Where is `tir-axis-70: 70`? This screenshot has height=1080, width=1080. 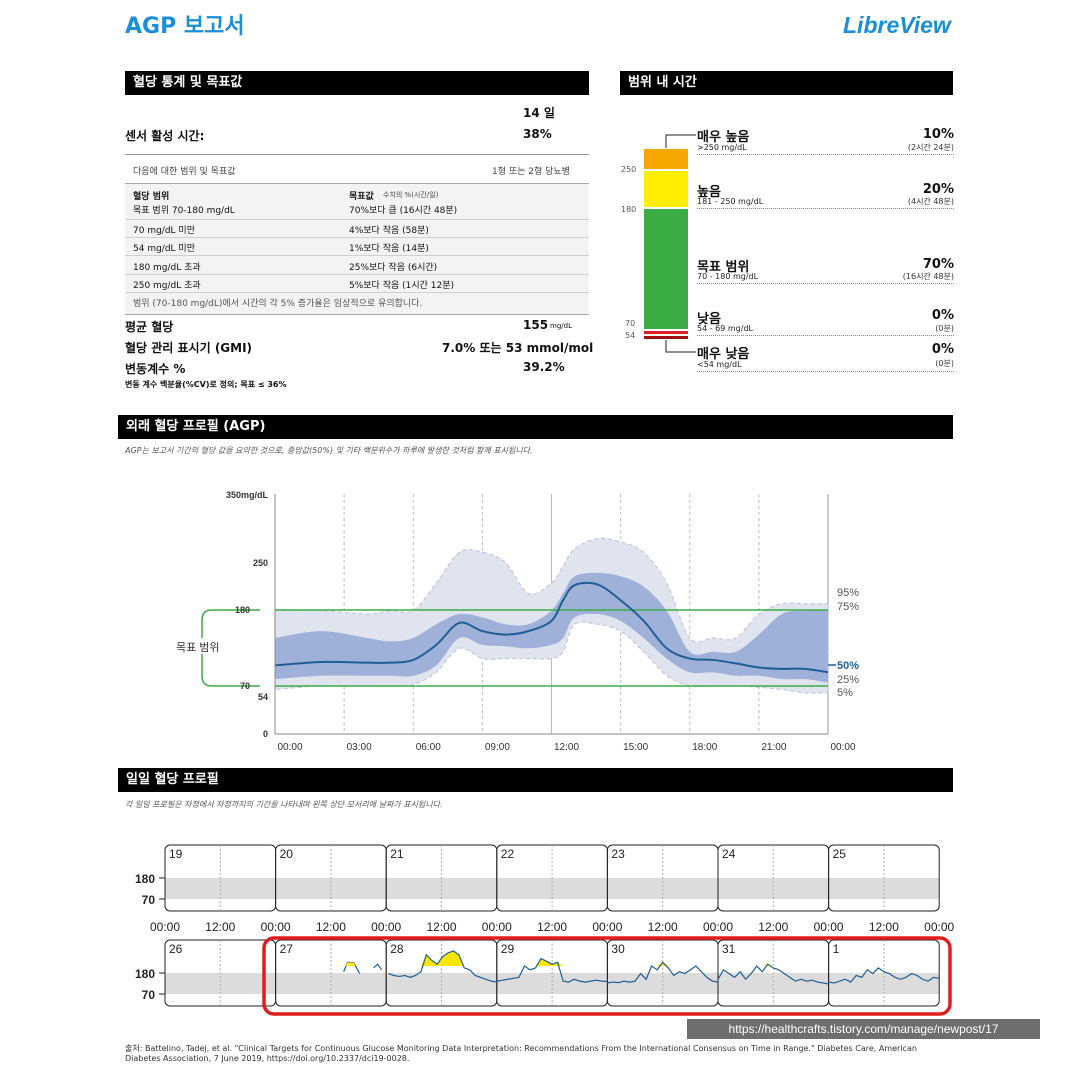 tir-axis-70: 70 is located at coordinates (630, 323).